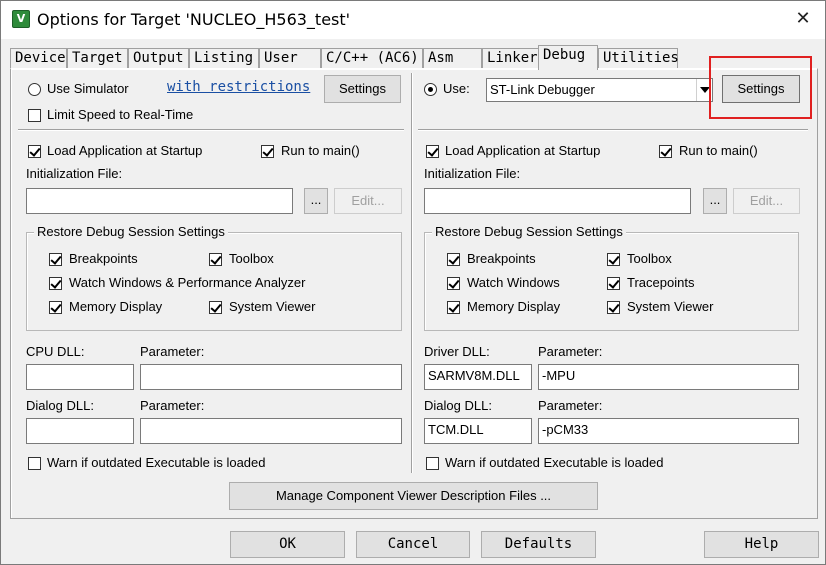 Image resolution: width=826 pixels, height=565 pixels. What do you see at coordinates (538, 544) in the screenshot?
I see `defaults-button: Defaults` at bounding box center [538, 544].